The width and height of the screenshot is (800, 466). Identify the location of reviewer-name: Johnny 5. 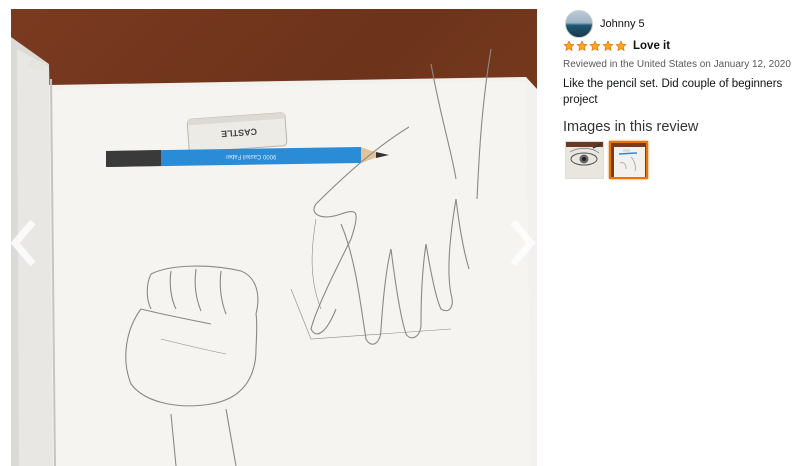
(622, 24).